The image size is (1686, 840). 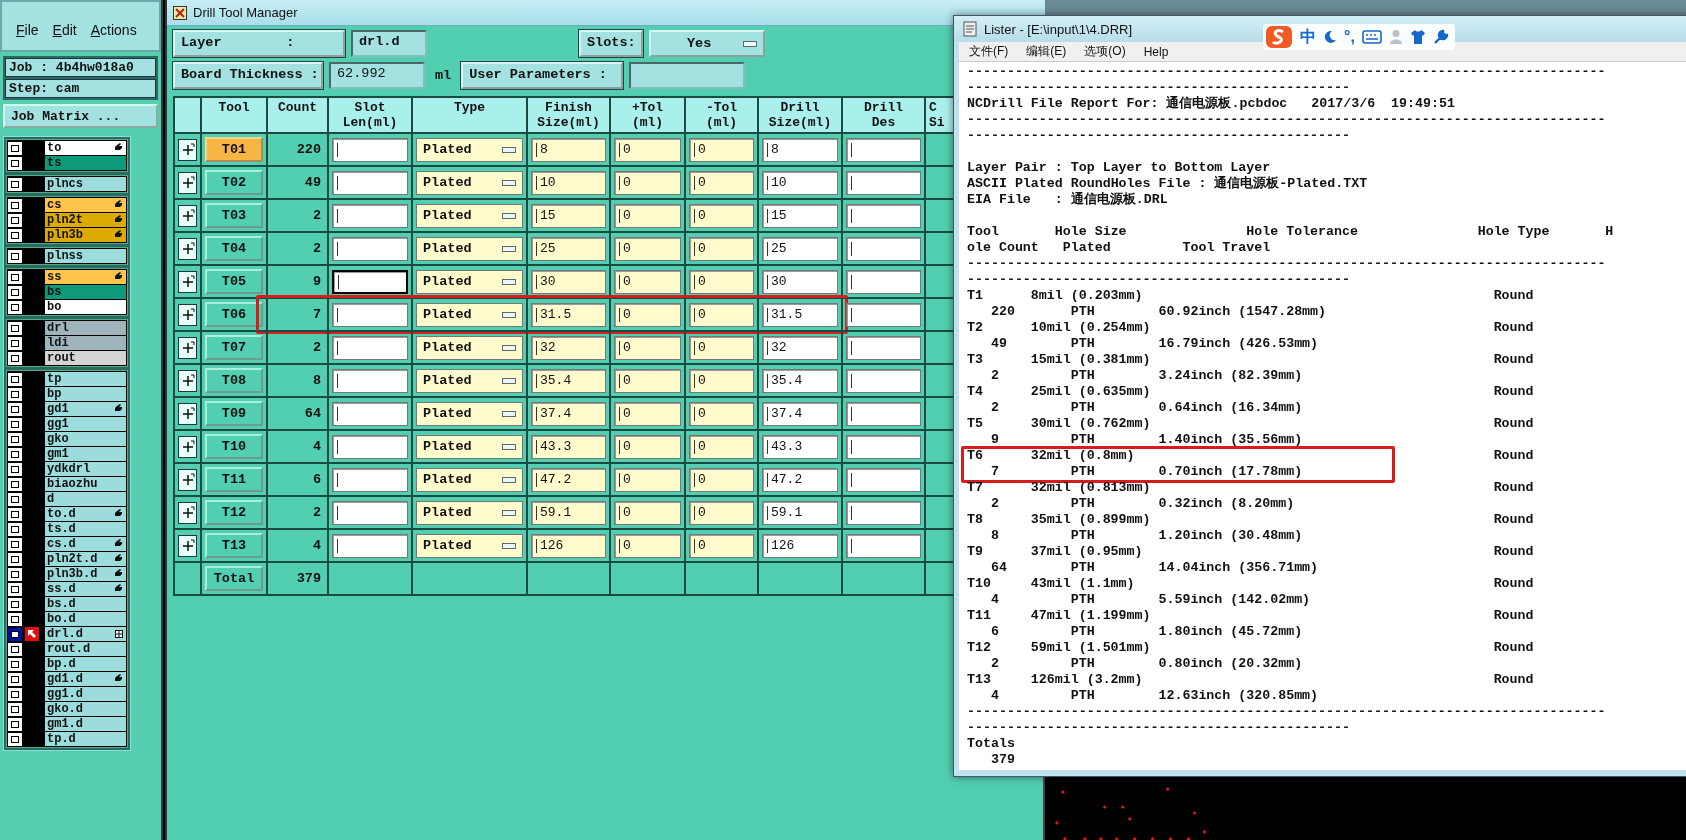 I want to click on layer-name: drl.d, so click(x=85, y=634).